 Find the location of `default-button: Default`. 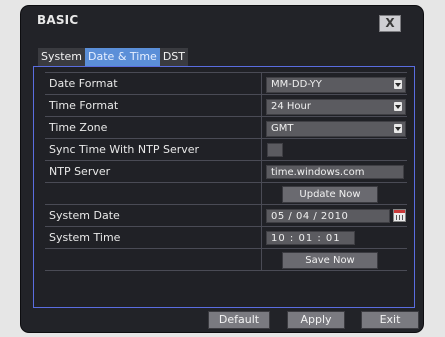

default-button: Default is located at coordinates (239, 320).